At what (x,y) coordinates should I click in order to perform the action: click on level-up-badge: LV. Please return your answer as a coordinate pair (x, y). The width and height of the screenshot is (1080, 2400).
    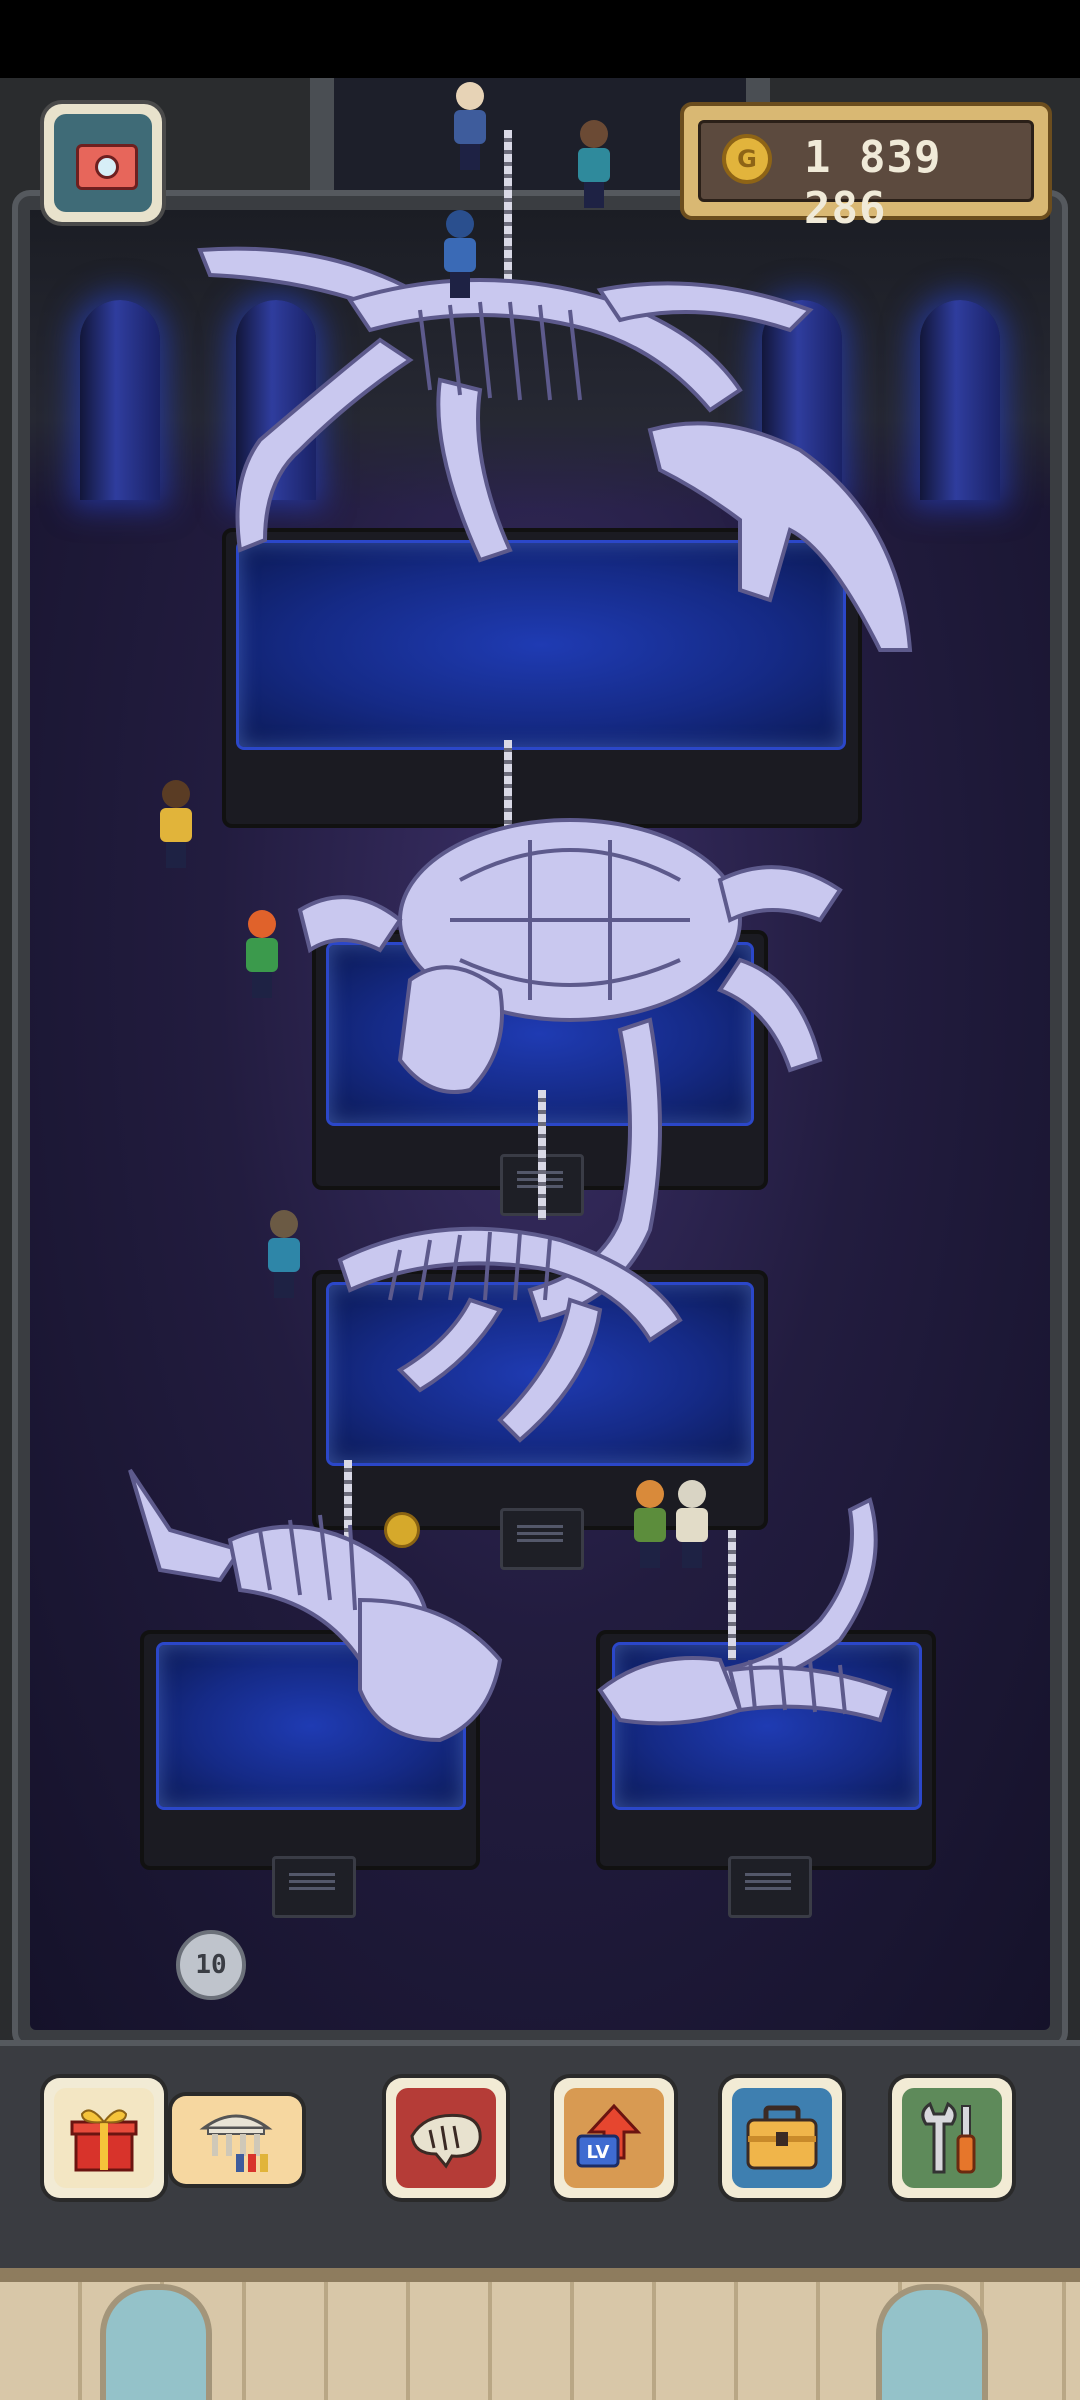
    Looking at the image, I should click on (598, 2152).